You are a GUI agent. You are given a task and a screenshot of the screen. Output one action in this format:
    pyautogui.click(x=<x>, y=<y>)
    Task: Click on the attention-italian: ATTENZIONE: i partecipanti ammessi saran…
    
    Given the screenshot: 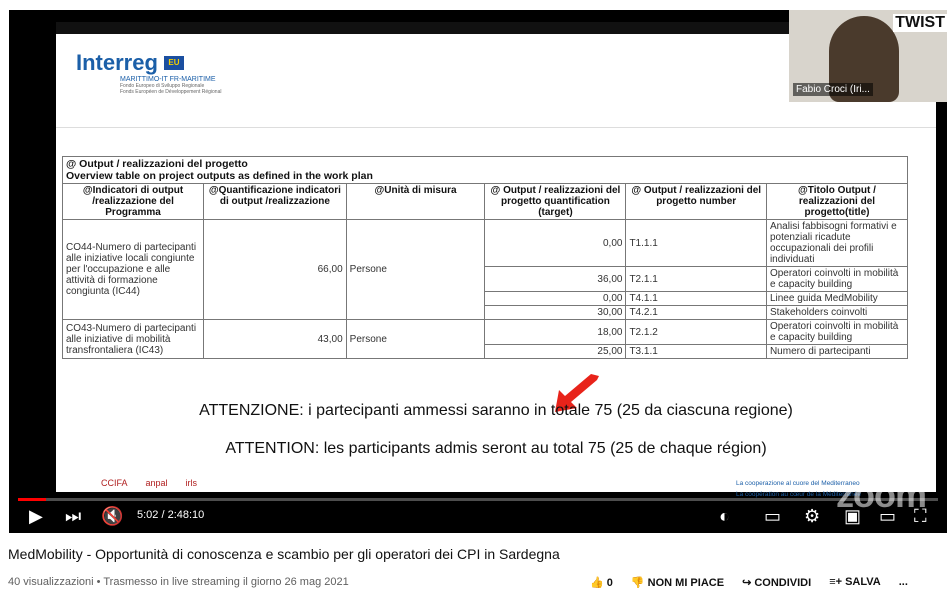 What is the action you would take?
    pyautogui.click(x=496, y=410)
    